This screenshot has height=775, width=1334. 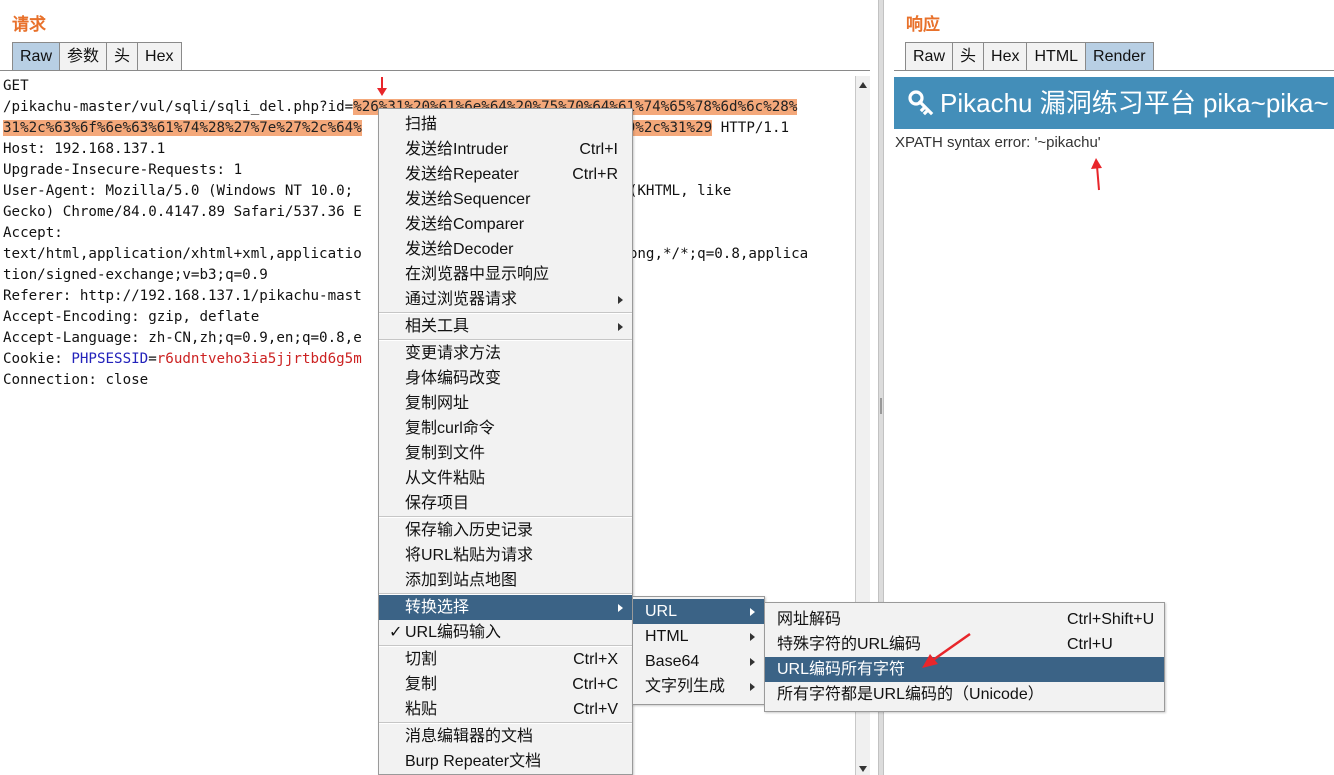 What do you see at coordinates (1134, 103) in the screenshot?
I see `banner-title: Pikachu 漏洞练习平台 pika~pika~` at bounding box center [1134, 103].